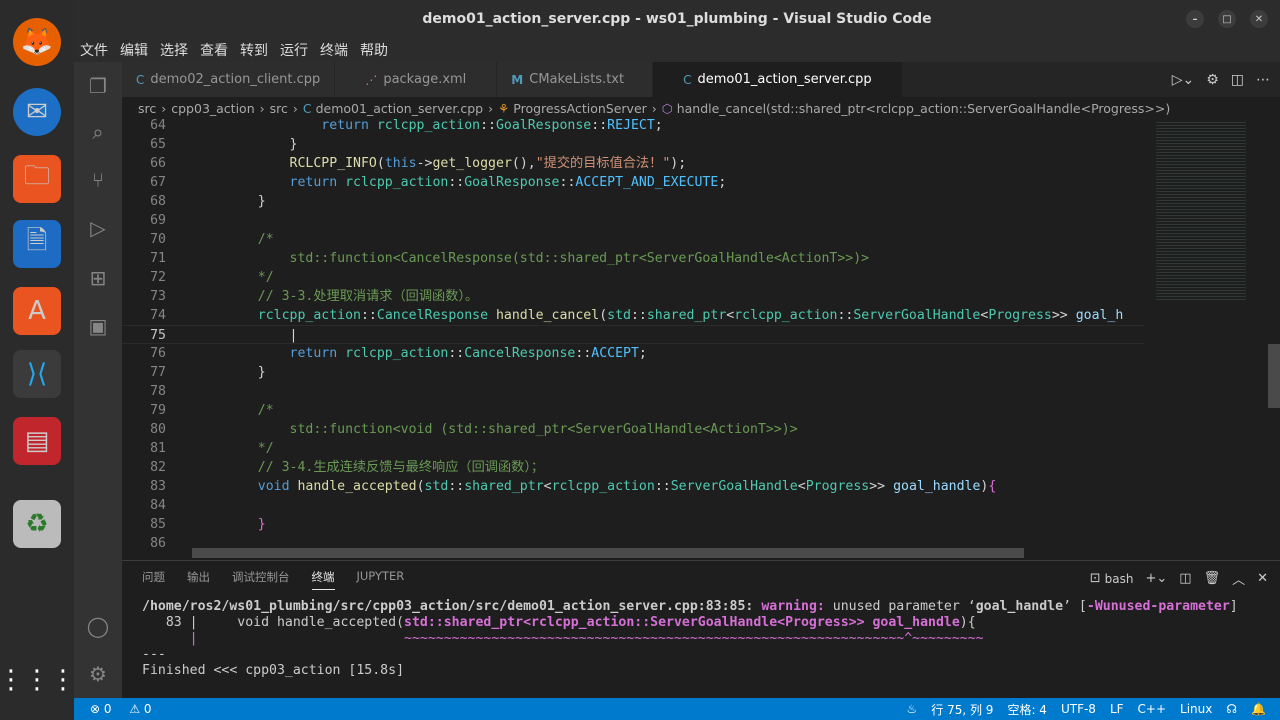  What do you see at coordinates (334, 50) in the screenshot?
I see `menu-terminal: 终端` at bounding box center [334, 50].